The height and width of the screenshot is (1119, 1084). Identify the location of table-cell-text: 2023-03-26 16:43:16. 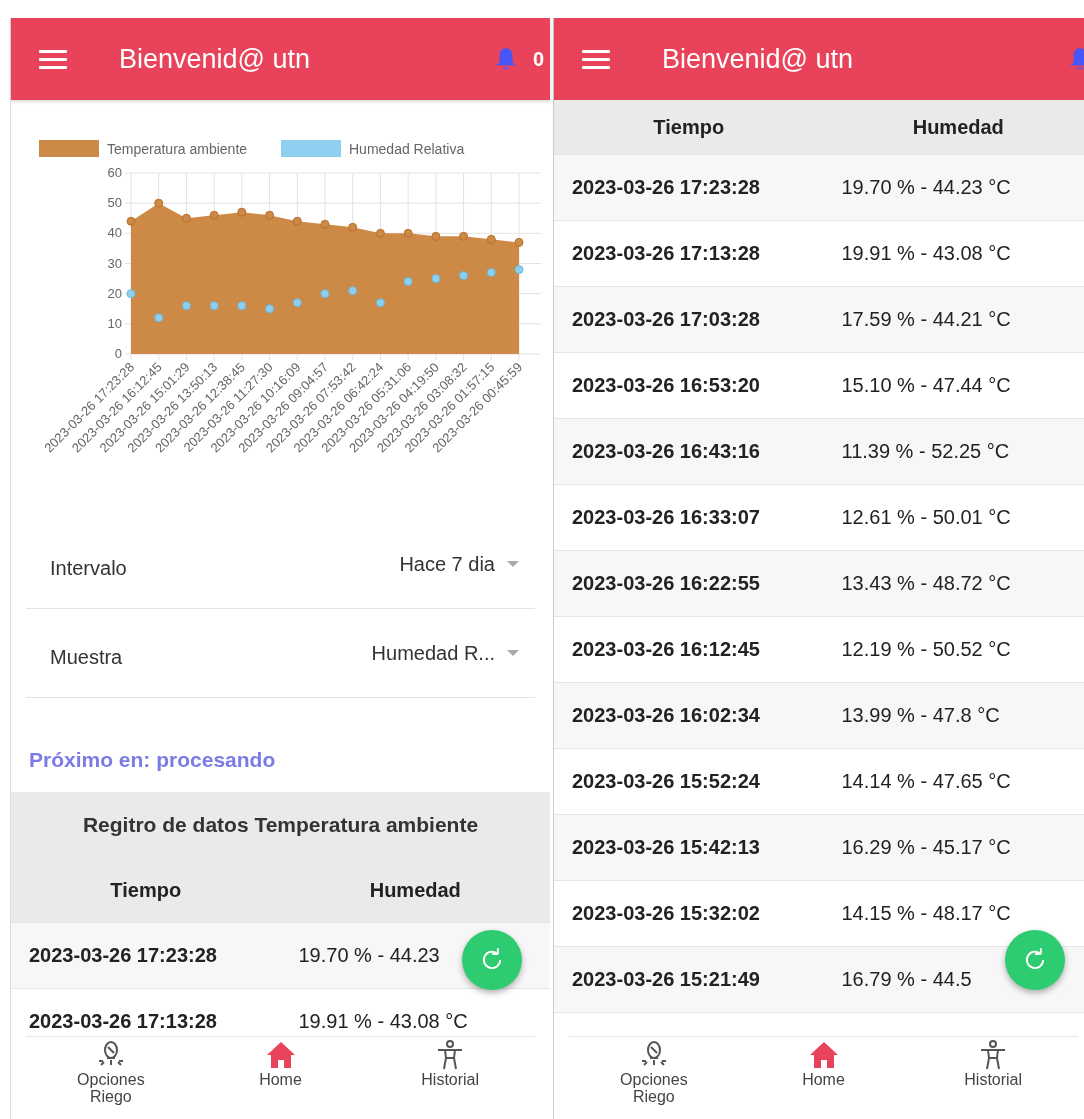
(666, 451).